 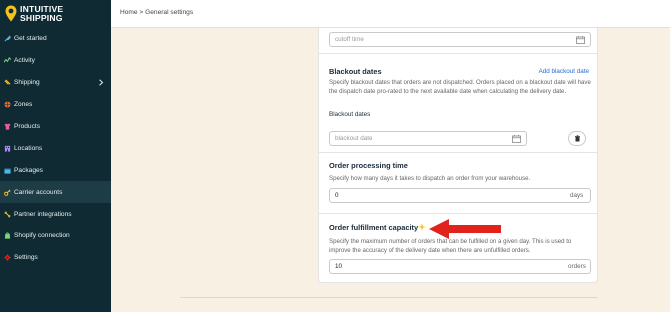 What do you see at coordinates (422, 227) in the screenshot?
I see `sparkle-icon` at bounding box center [422, 227].